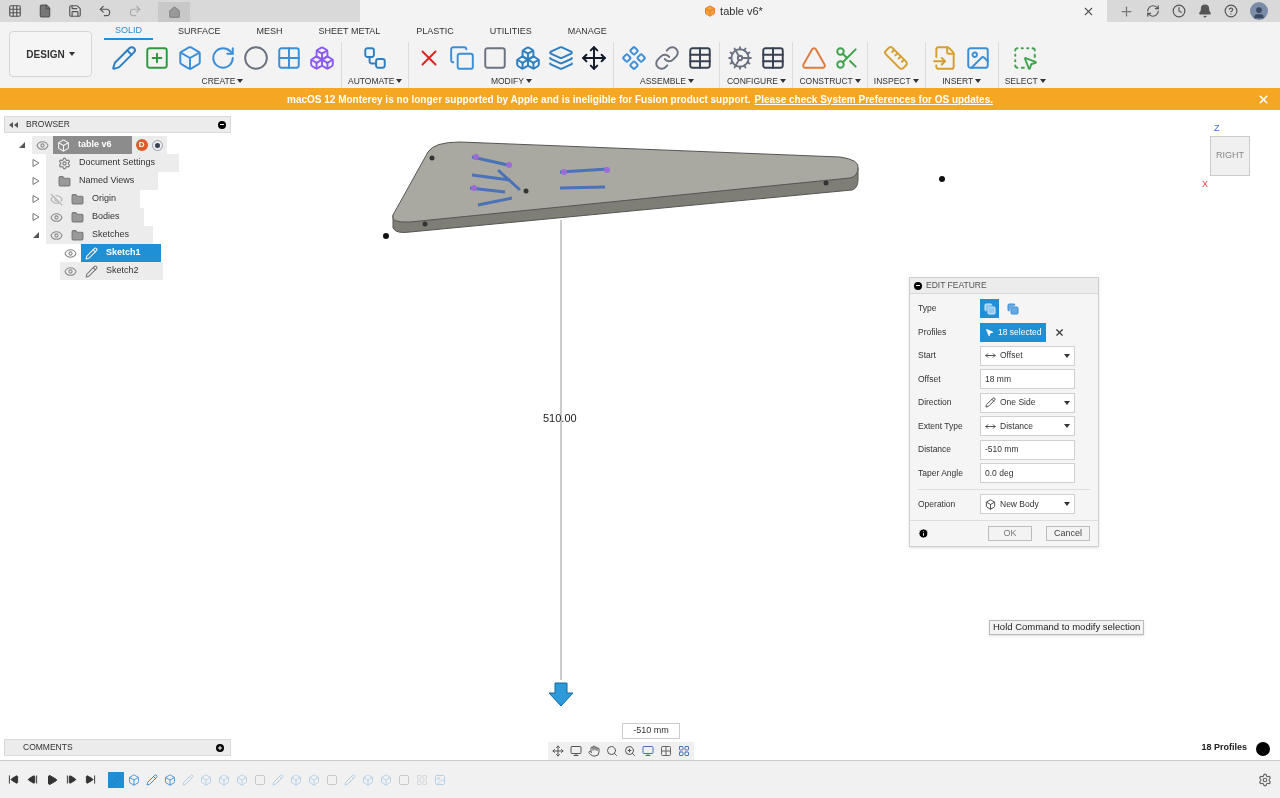 The height and width of the screenshot is (798, 1280). I want to click on cog-icon, so click(739, 58).